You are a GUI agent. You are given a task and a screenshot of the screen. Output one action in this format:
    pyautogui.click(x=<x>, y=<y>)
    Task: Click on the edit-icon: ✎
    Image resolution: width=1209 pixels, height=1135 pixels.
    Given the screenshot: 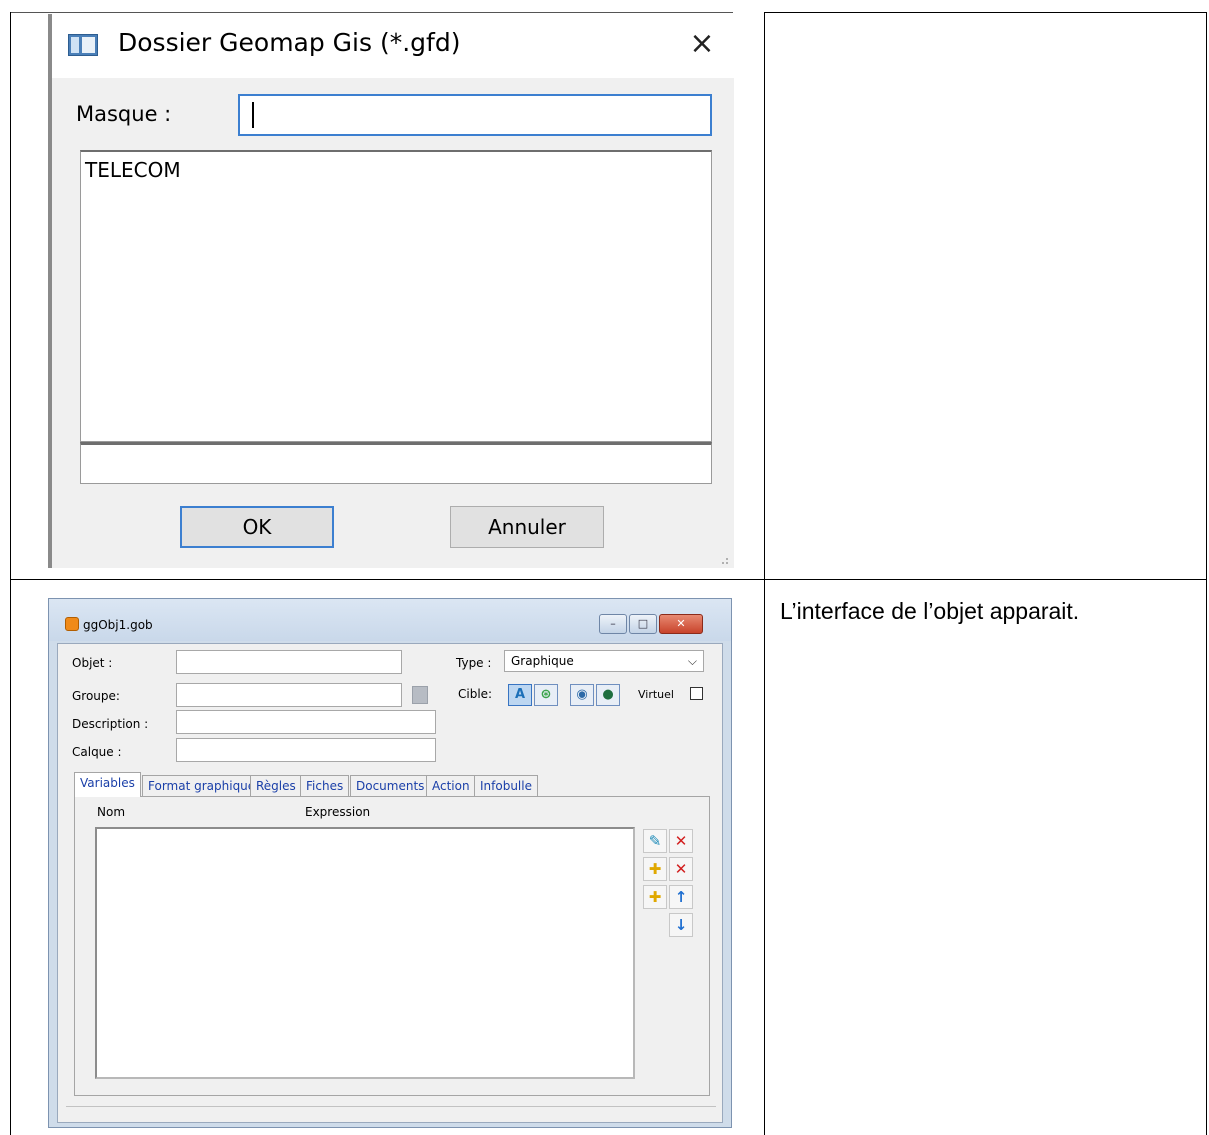 What is the action you would take?
    pyautogui.click(x=655, y=841)
    